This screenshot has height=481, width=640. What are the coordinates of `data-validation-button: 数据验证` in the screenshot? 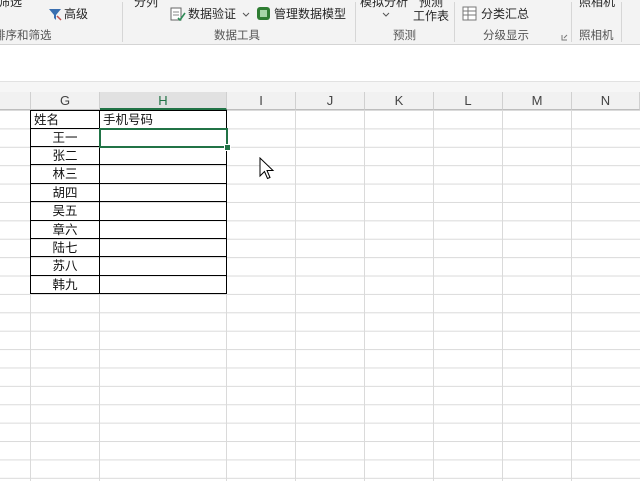 It's located at (212, 14).